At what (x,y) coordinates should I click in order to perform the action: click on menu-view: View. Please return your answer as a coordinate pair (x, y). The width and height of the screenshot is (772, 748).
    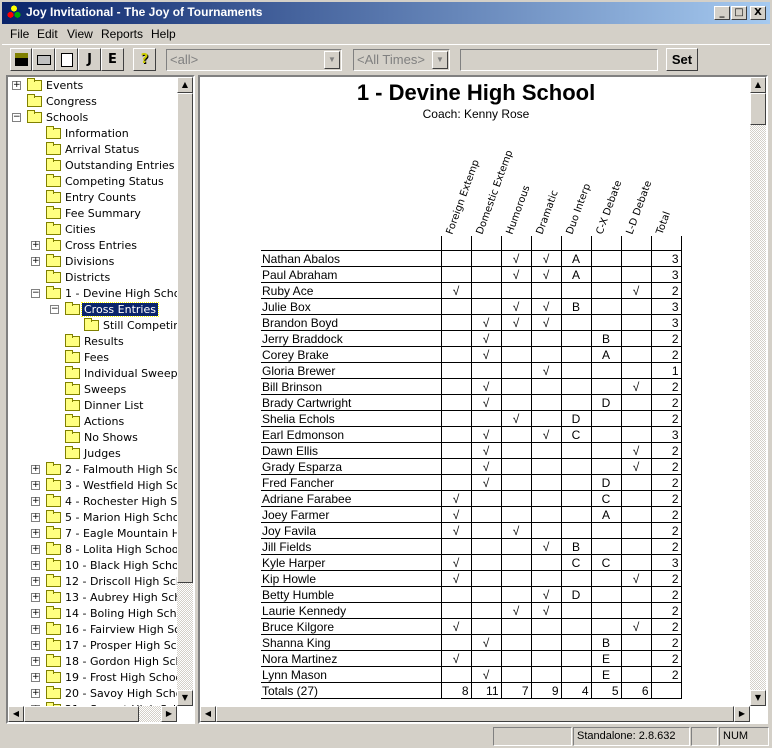
    Looking at the image, I should click on (80, 34).